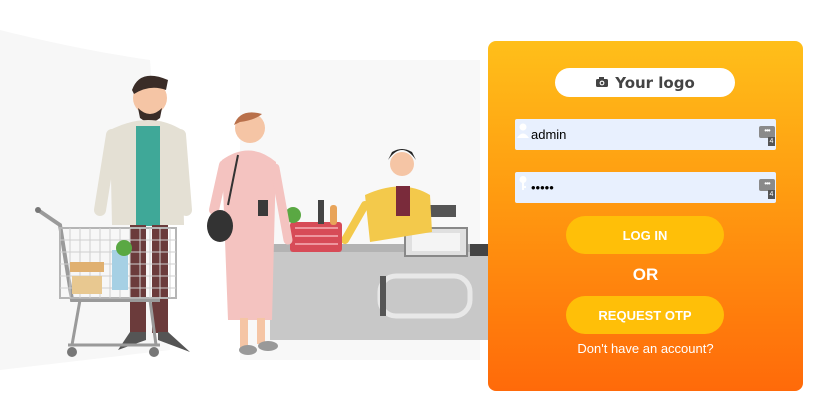 Image resolution: width=832 pixels, height=412 pixels. I want to click on username-field: ••• 4, so click(645, 134).